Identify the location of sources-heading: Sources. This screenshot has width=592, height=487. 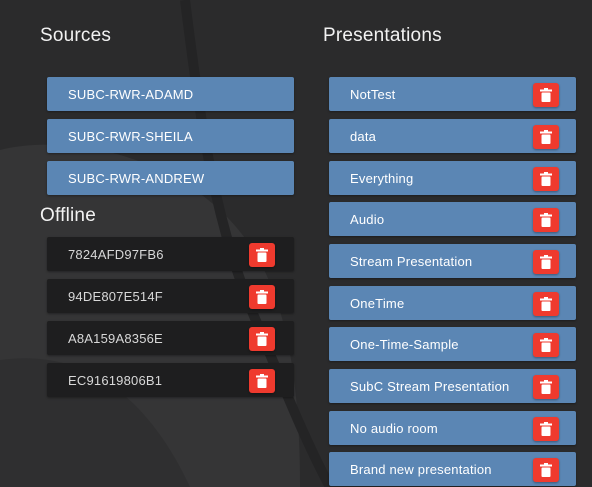
(76, 35).